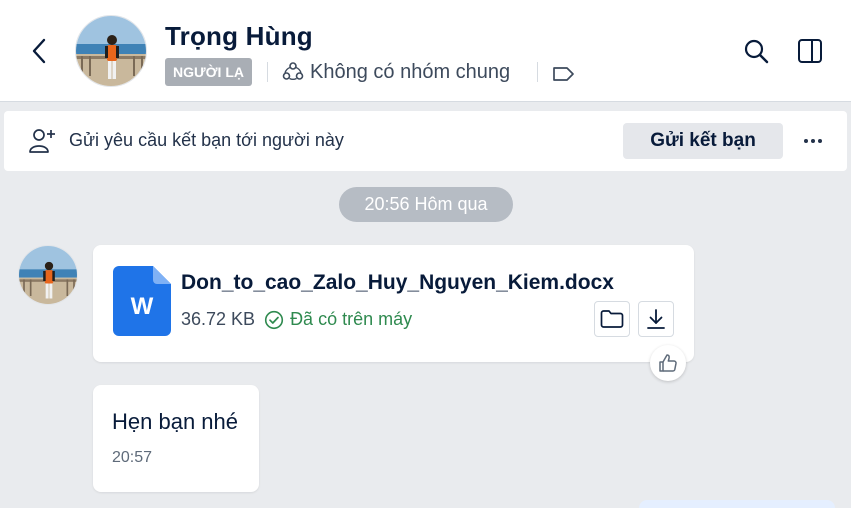  I want to click on open-folder-button, so click(612, 319).